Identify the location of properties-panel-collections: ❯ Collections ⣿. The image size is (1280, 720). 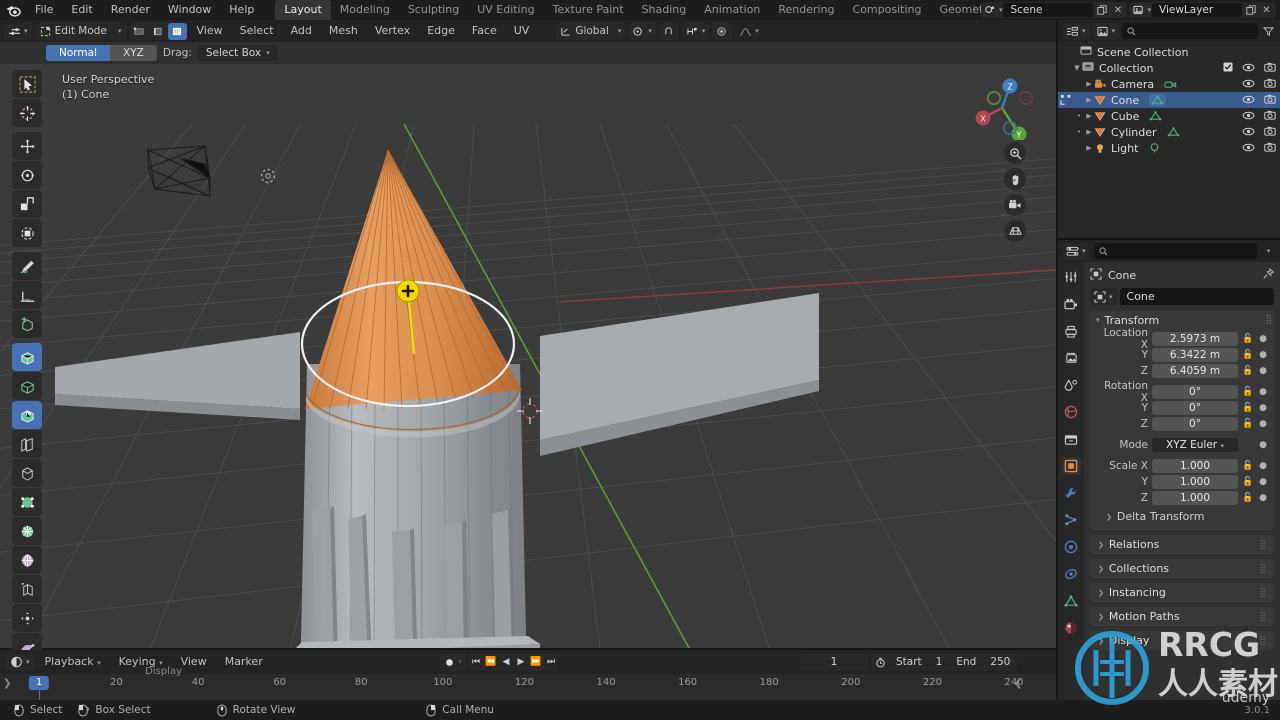
(1182, 568).